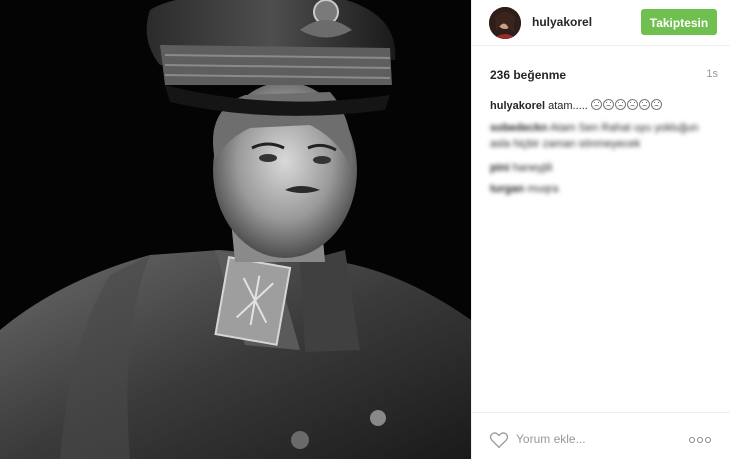 This screenshot has height=459, width=730. Describe the element at coordinates (601, 23) in the screenshot. I see `post-header: hulyakorel Takiptesin` at that location.